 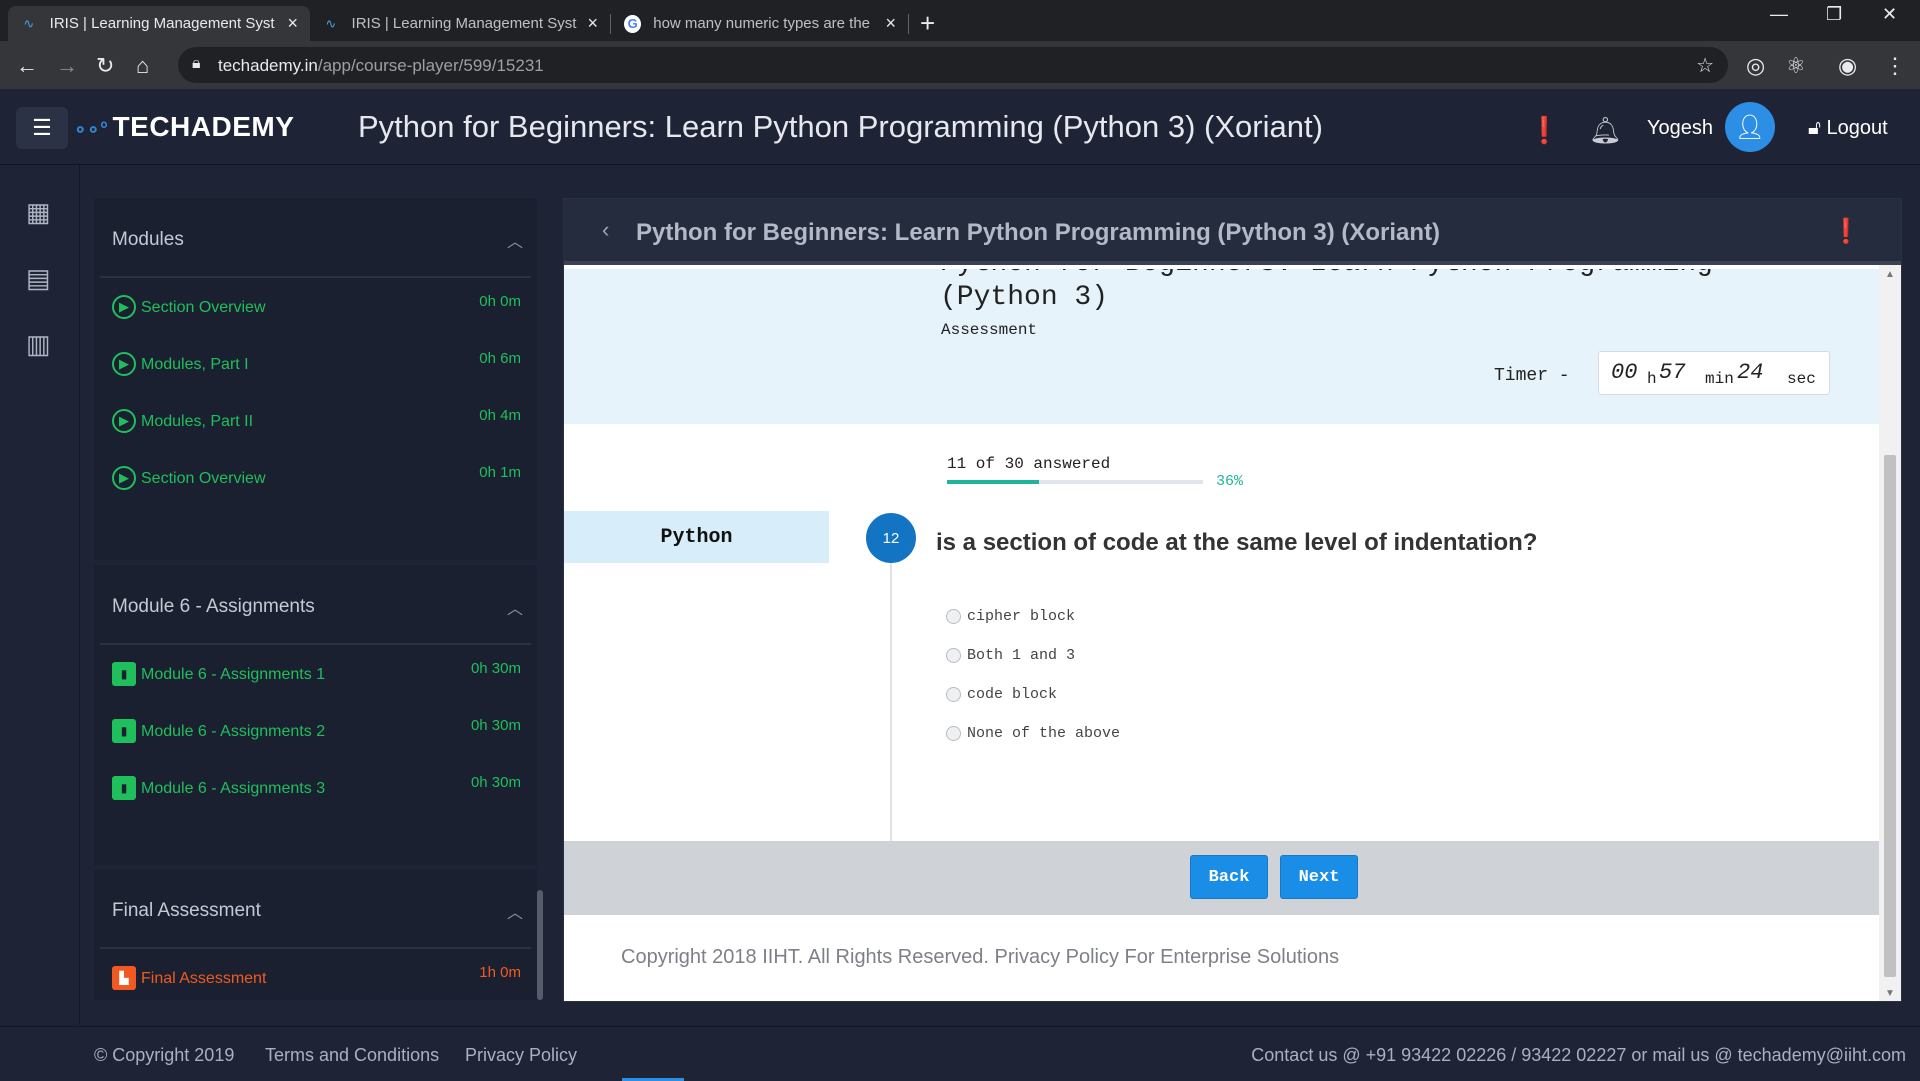 I want to click on timer-hours: 00, so click(x=1624, y=372).